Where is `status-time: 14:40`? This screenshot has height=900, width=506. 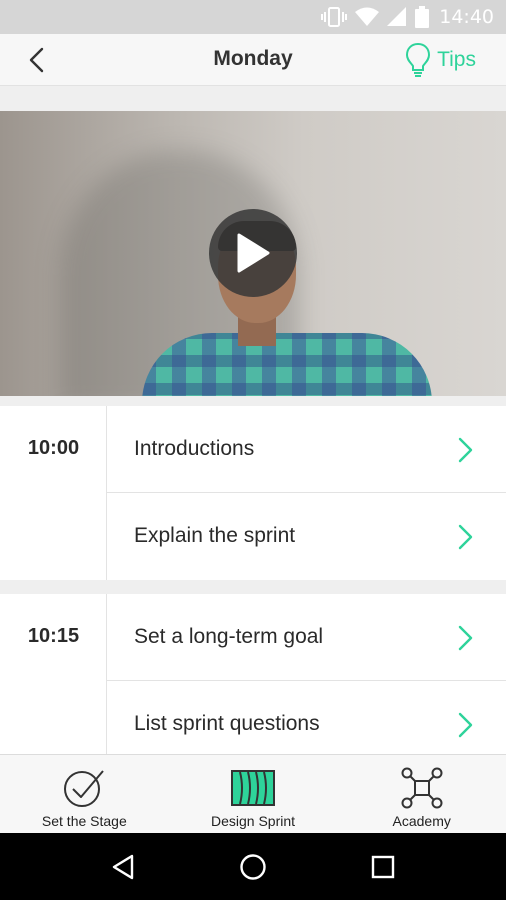
status-time: 14:40 is located at coordinates (466, 17).